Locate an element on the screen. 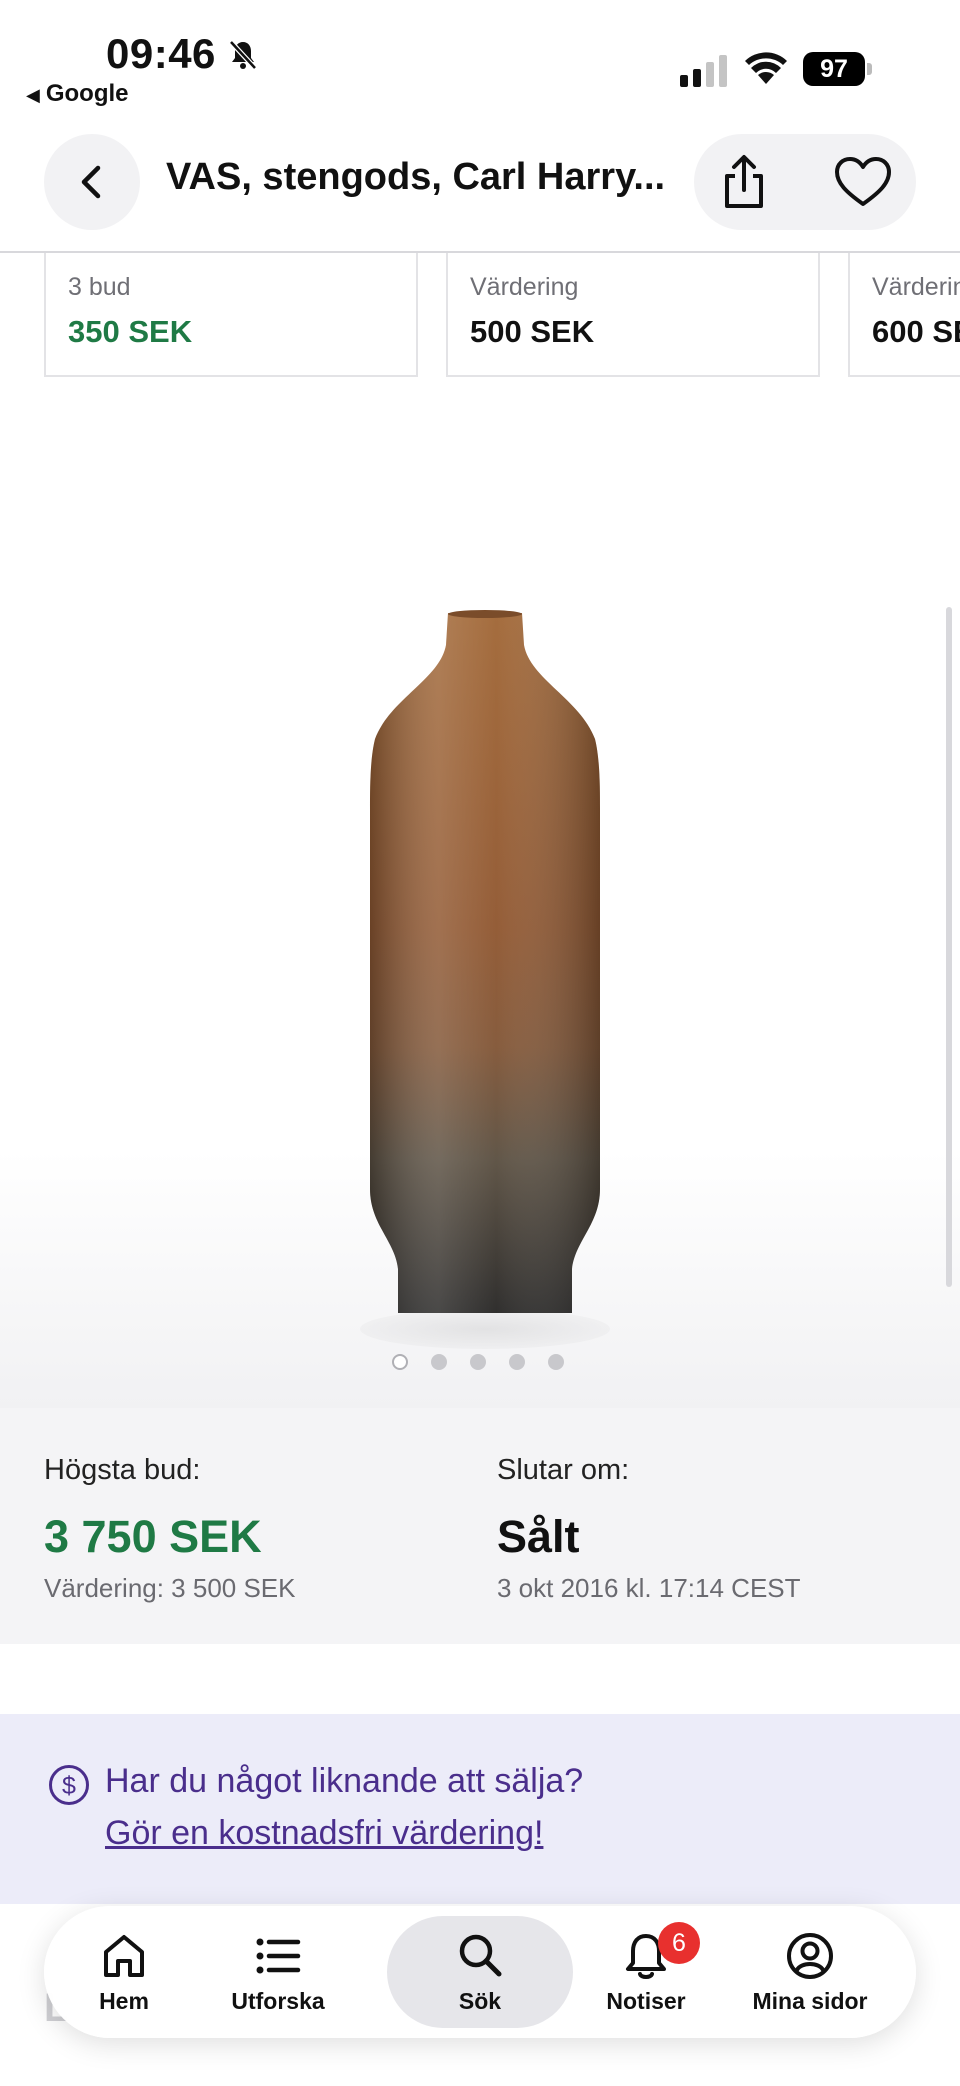 The image size is (960, 2086). status-bar: 09:46 ◀ Google 97 is located at coordinates (480, 60).